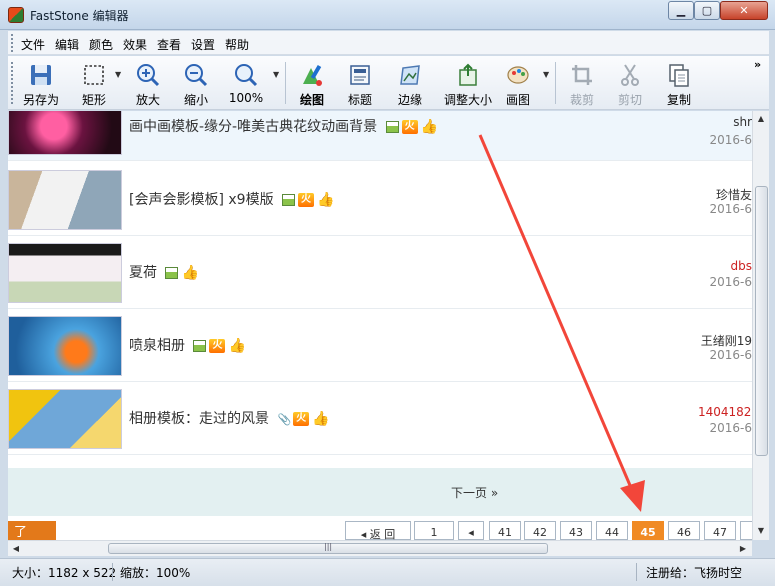 The image size is (775, 586). I want to click on list-item: [会声会影模板] x9模版 火 👍 珍惜友 2016-6, so click(380, 199).